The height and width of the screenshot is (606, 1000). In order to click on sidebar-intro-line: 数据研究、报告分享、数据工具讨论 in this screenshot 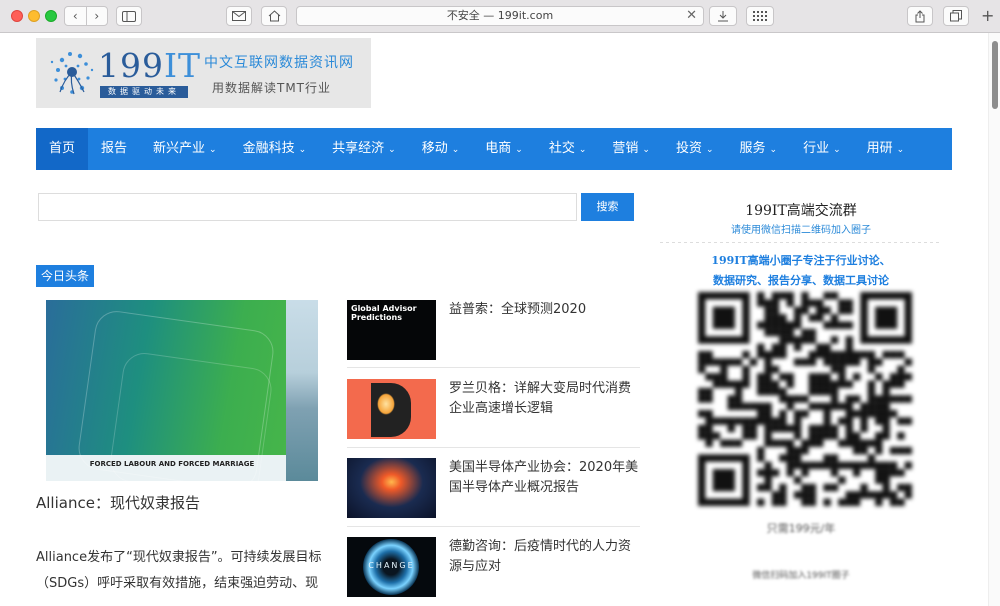, I will do `click(801, 280)`.